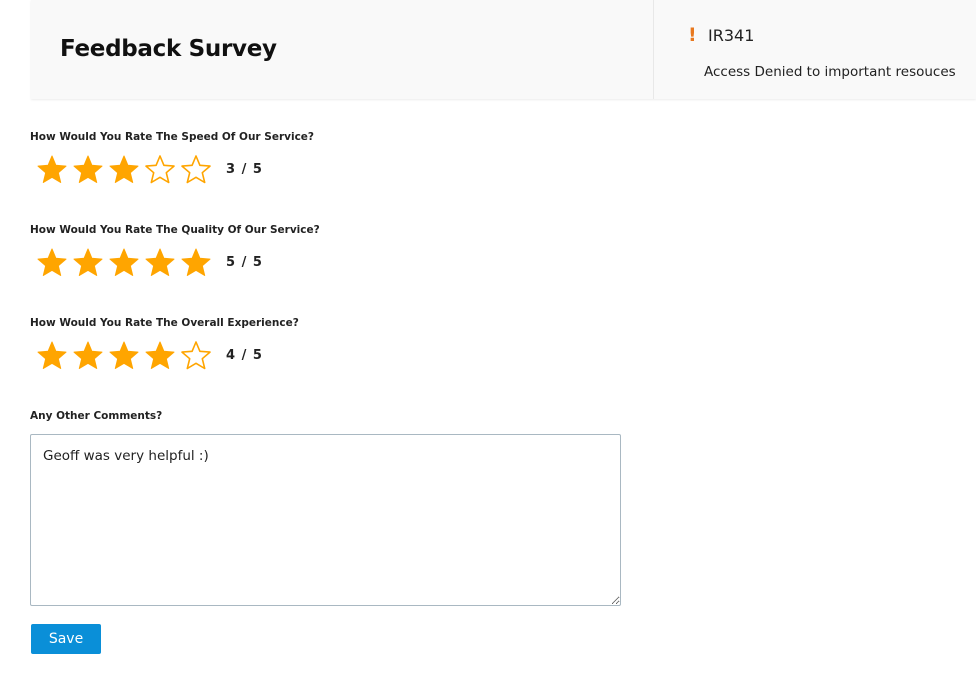 The image size is (976, 678). I want to click on page-title: Feedback Survey, so click(168, 49).